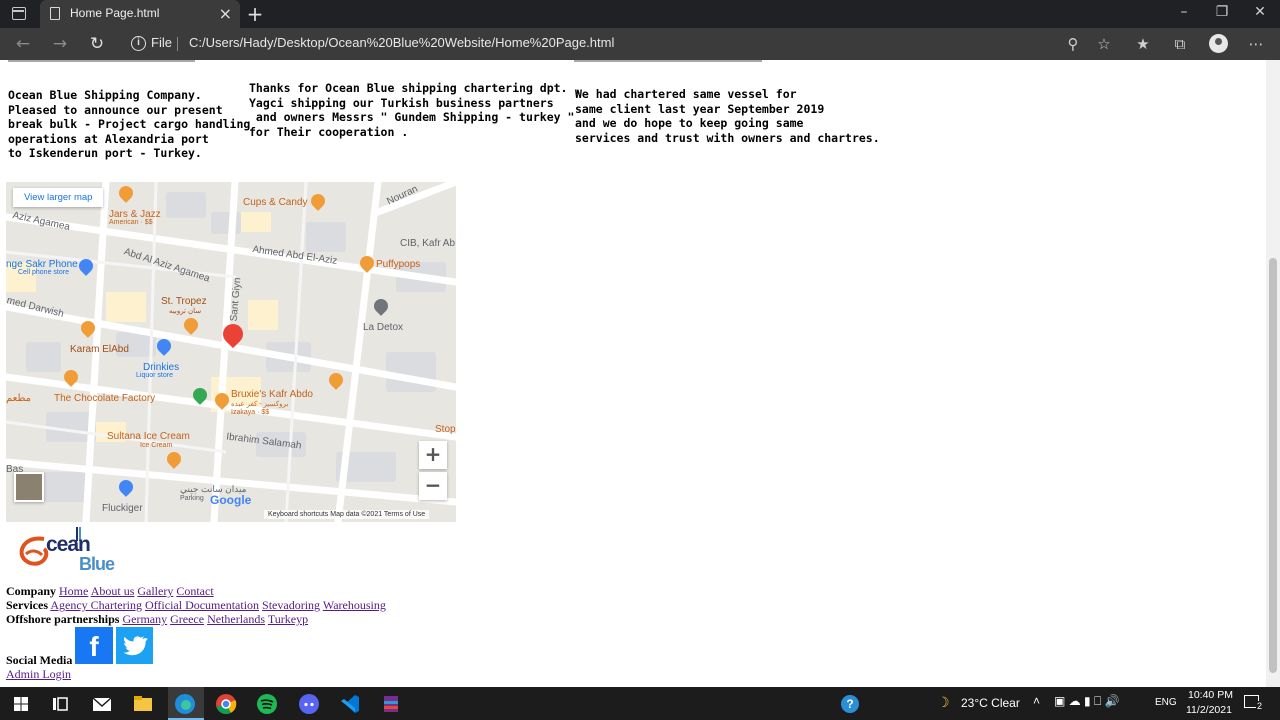  Describe the element at coordinates (19, 398) in the screenshot. I see `map-label: مطعم` at that location.